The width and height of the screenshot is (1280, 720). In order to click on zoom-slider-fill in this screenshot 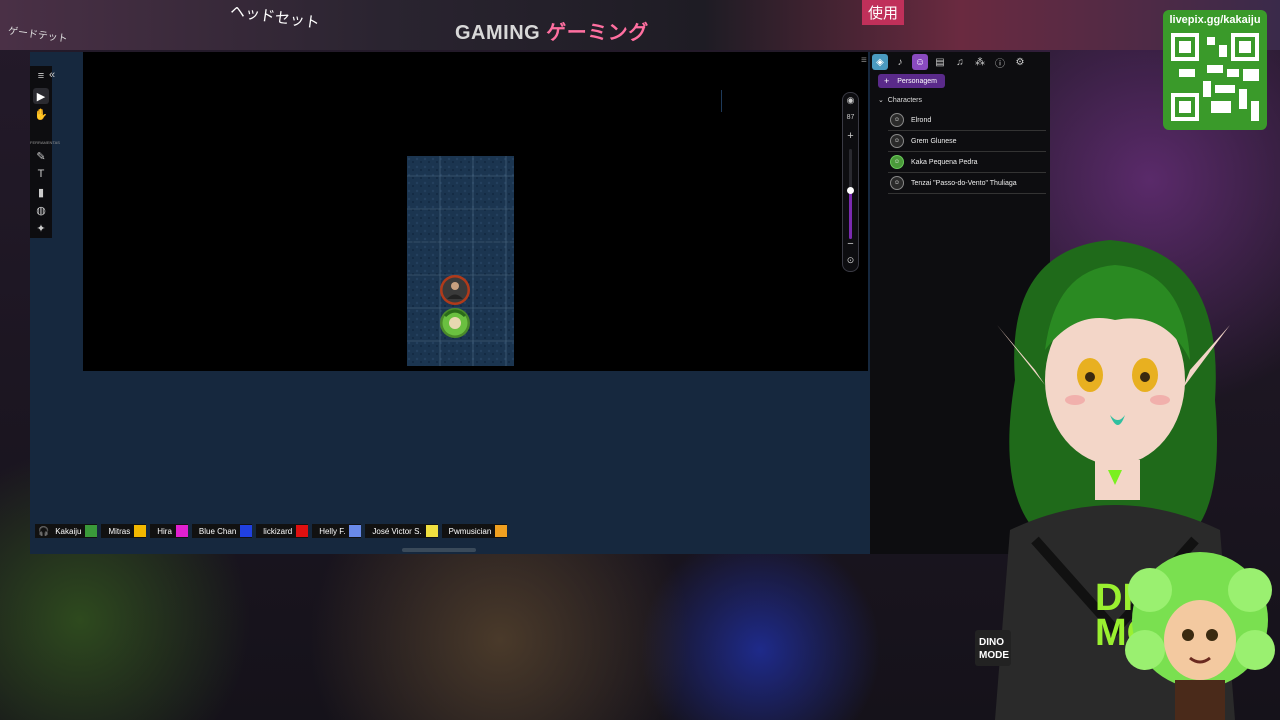, I will do `click(850, 214)`.